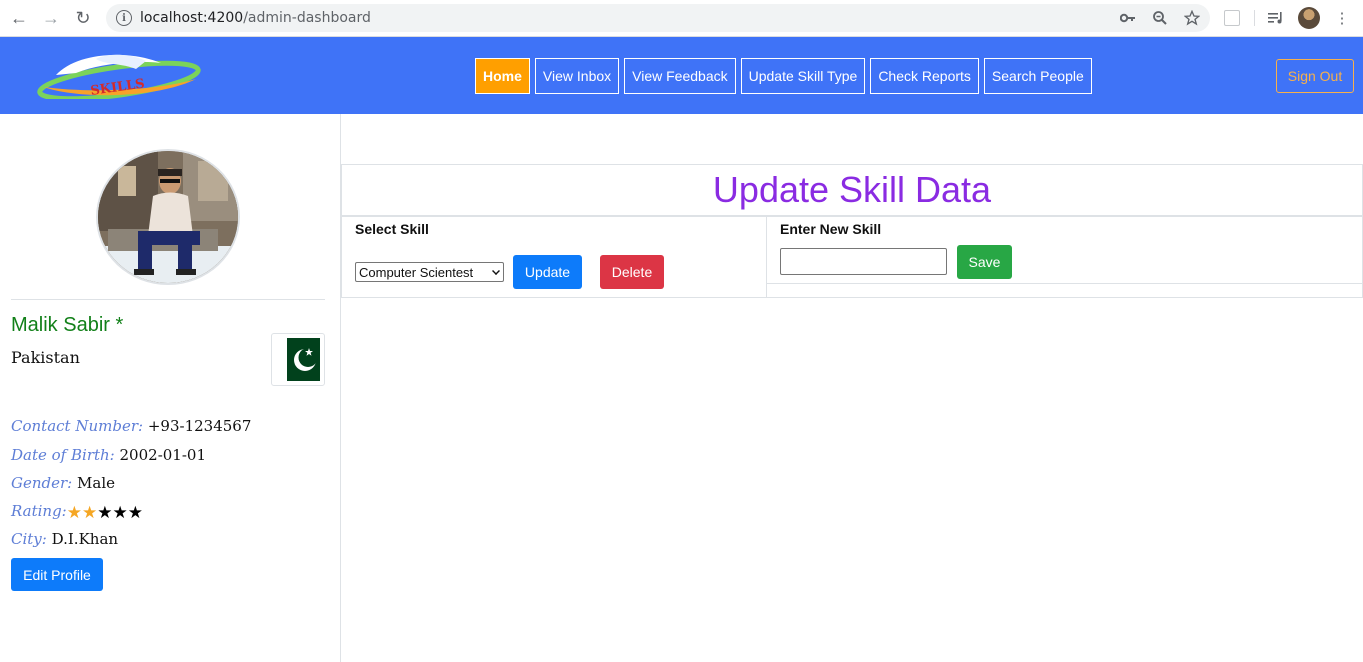  I want to click on user-country: Pakistan, so click(45, 357).